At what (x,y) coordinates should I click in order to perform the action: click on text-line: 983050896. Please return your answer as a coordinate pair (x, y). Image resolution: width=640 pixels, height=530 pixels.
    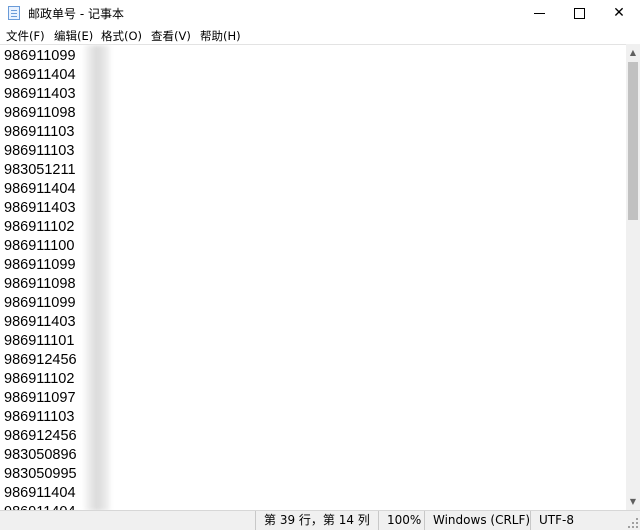
    Looking at the image, I should click on (40, 455).